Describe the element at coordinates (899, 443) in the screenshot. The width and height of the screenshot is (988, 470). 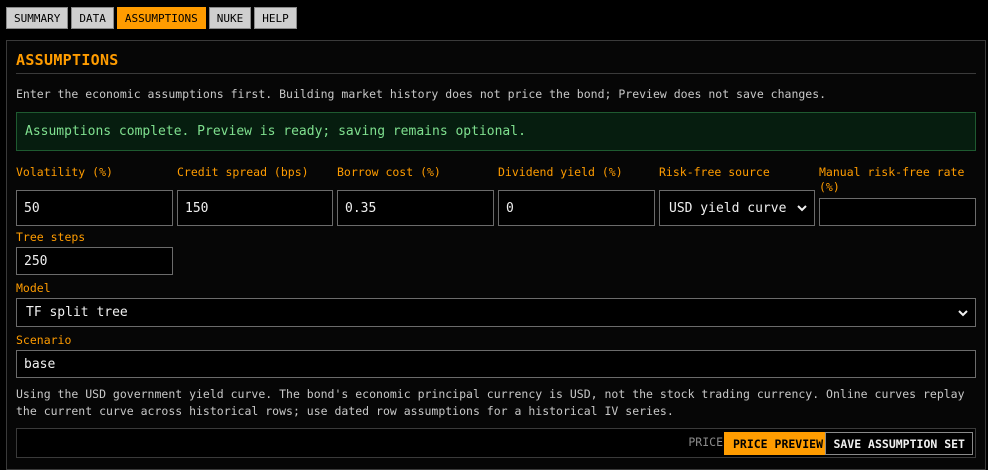
I see `save-assumption-set-button: SAVE ASSUMPTION SET` at that location.